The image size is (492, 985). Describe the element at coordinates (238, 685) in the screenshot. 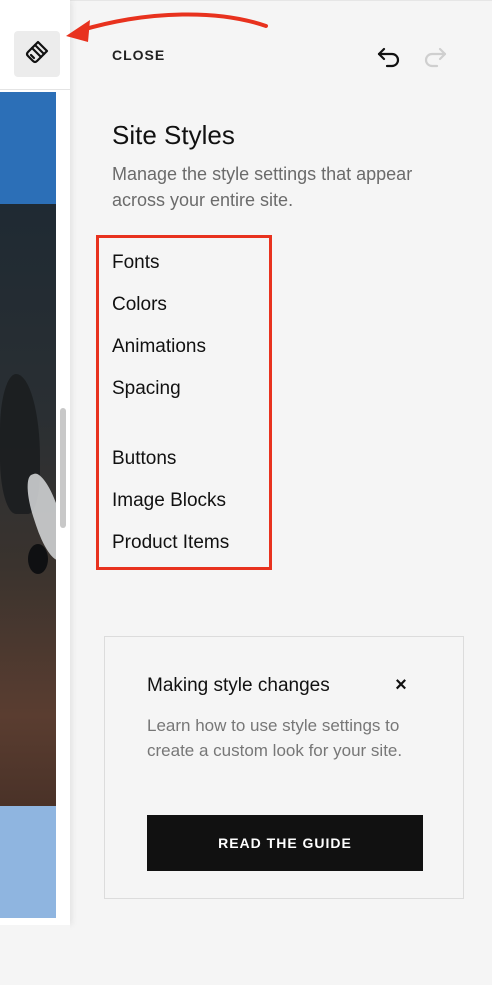

I see `guide-card-title: Making style changes` at that location.